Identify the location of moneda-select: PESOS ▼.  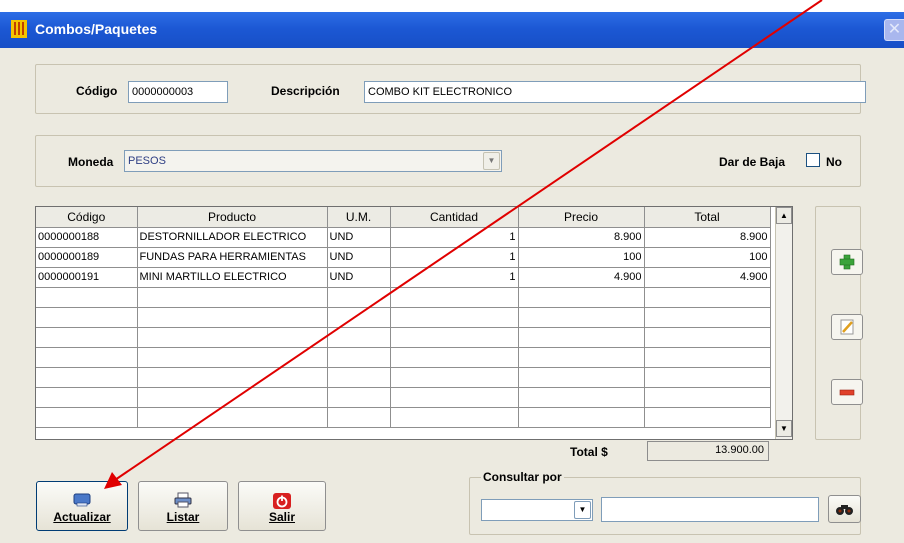
(313, 161).